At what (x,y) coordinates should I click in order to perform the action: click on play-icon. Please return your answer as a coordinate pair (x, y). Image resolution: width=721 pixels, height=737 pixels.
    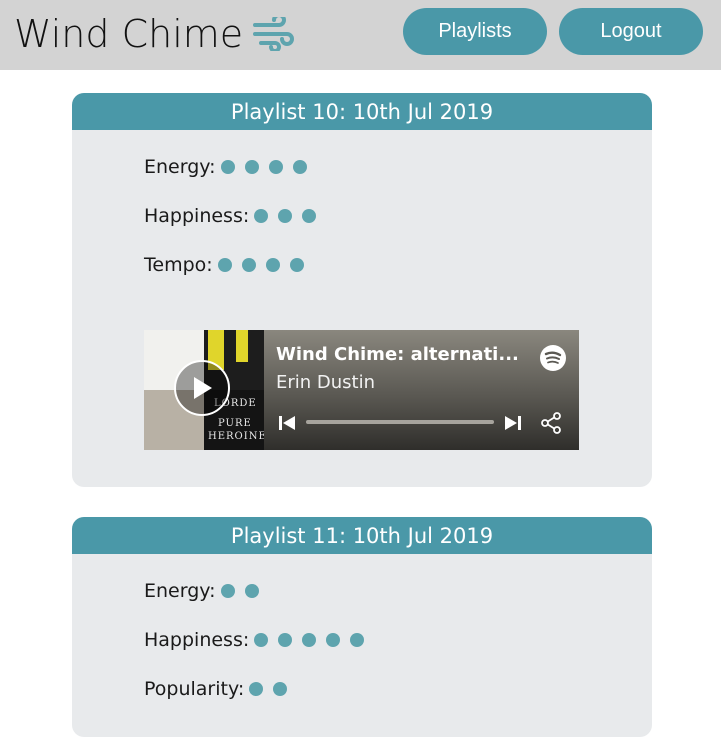
    Looking at the image, I should click on (203, 388).